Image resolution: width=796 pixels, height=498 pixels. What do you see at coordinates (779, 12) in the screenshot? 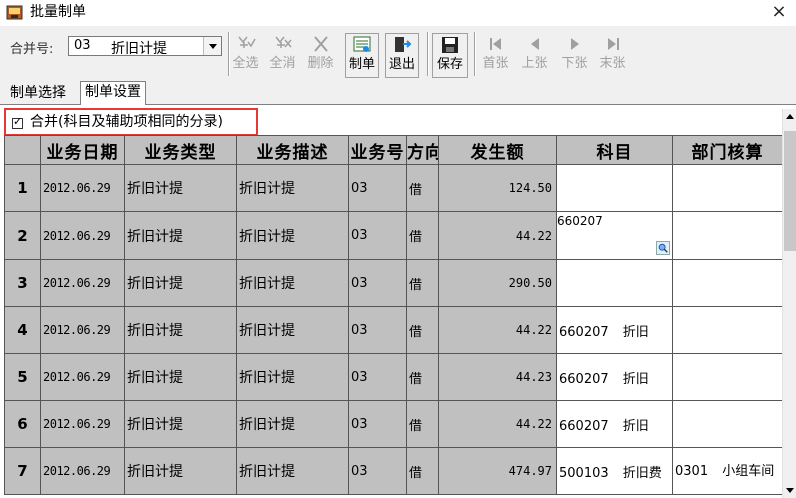
I see `close-button: ×` at bounding box center [779, 12].